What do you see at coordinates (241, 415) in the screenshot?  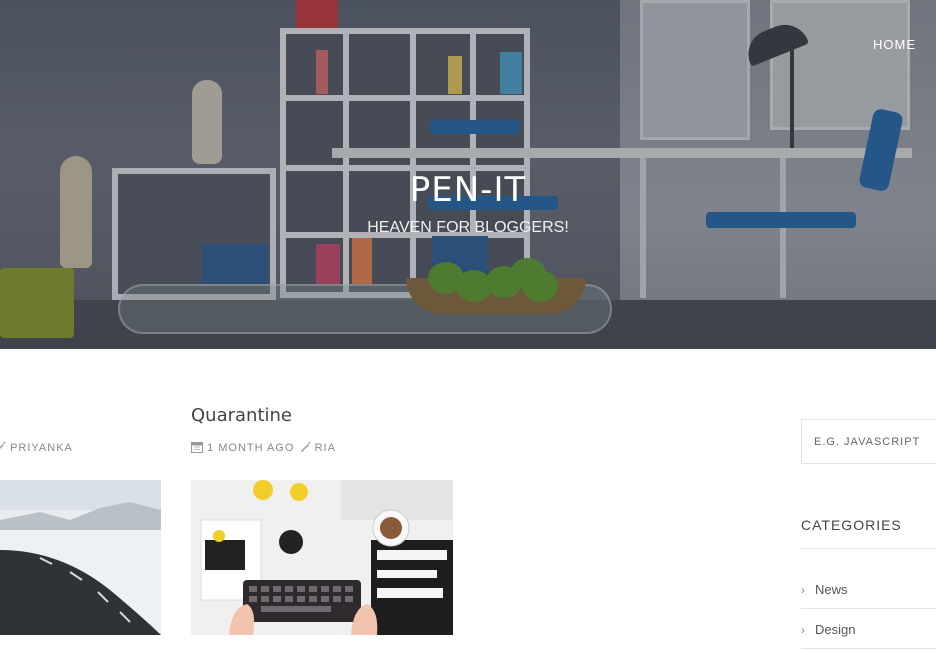 I see `post-title: Quarantine` at bounding box center [241, 415].